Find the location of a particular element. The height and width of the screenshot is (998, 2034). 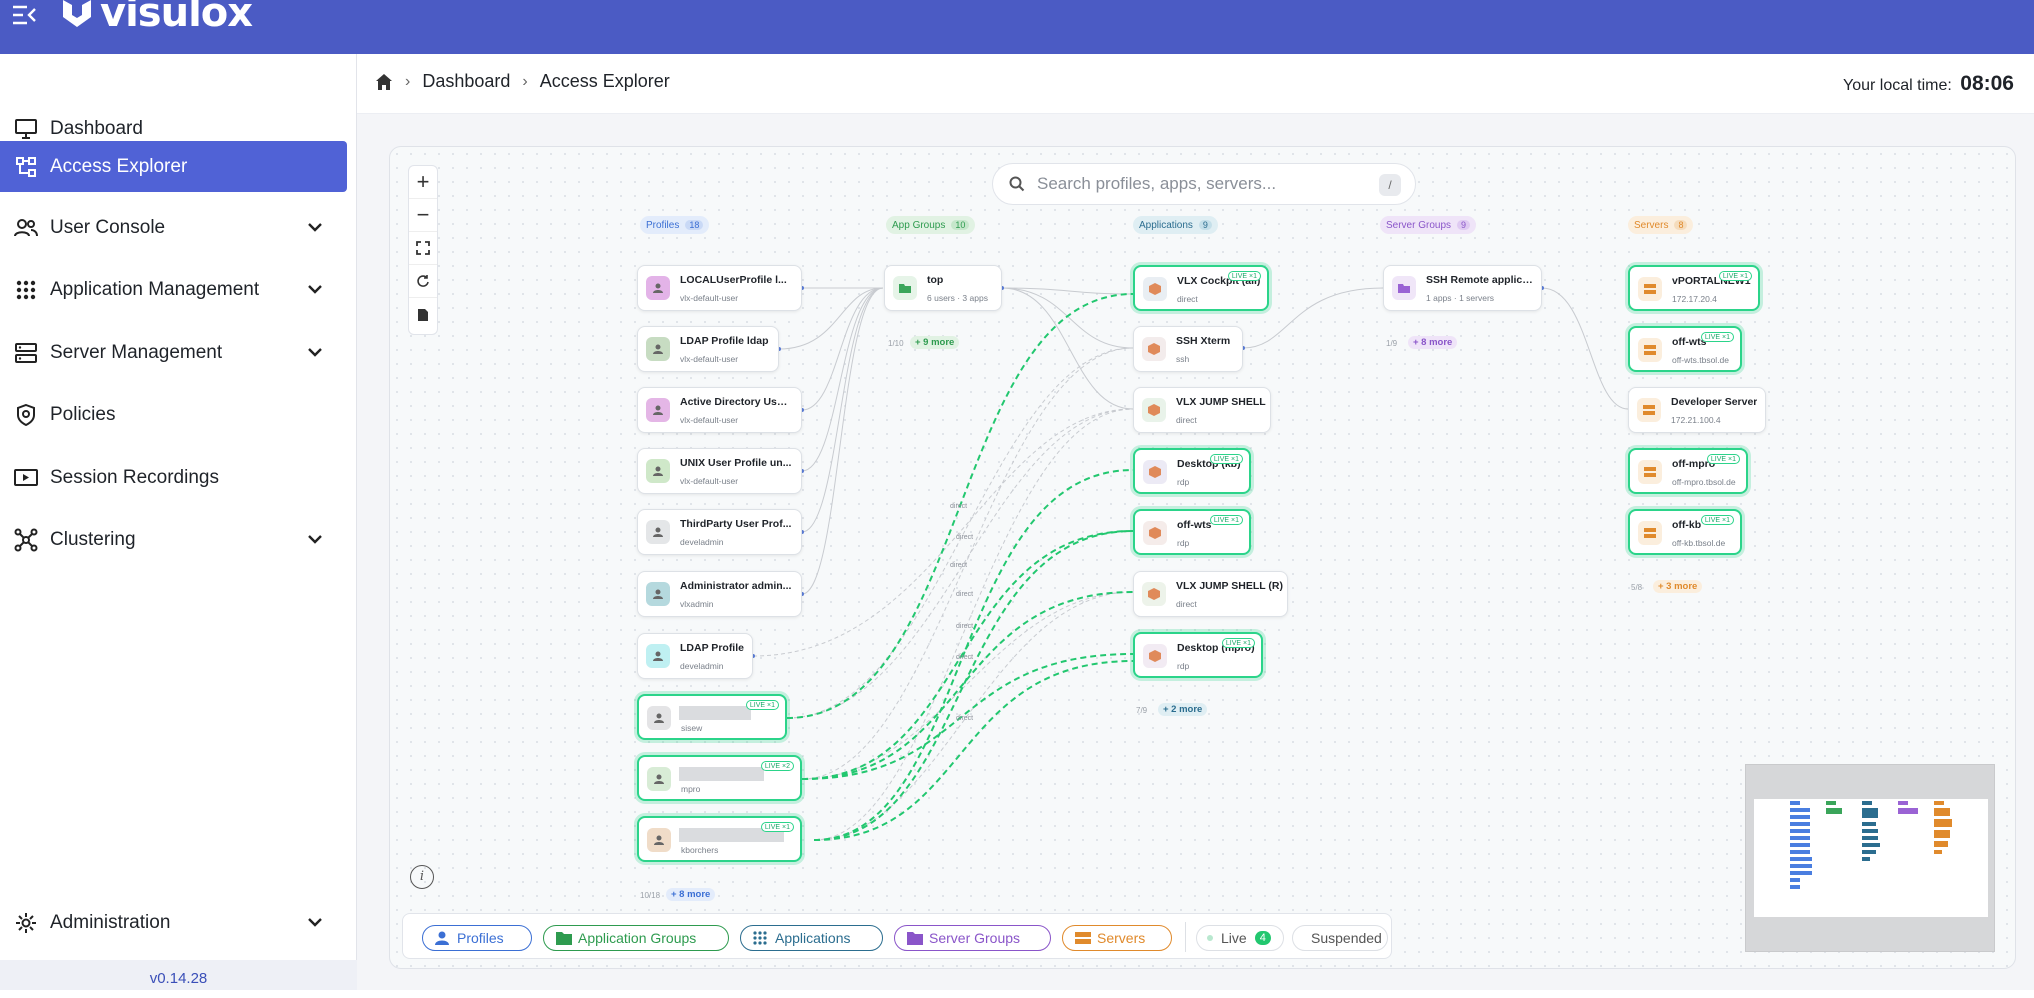

collapse-menu-icon is located at coordinates (24, 15).